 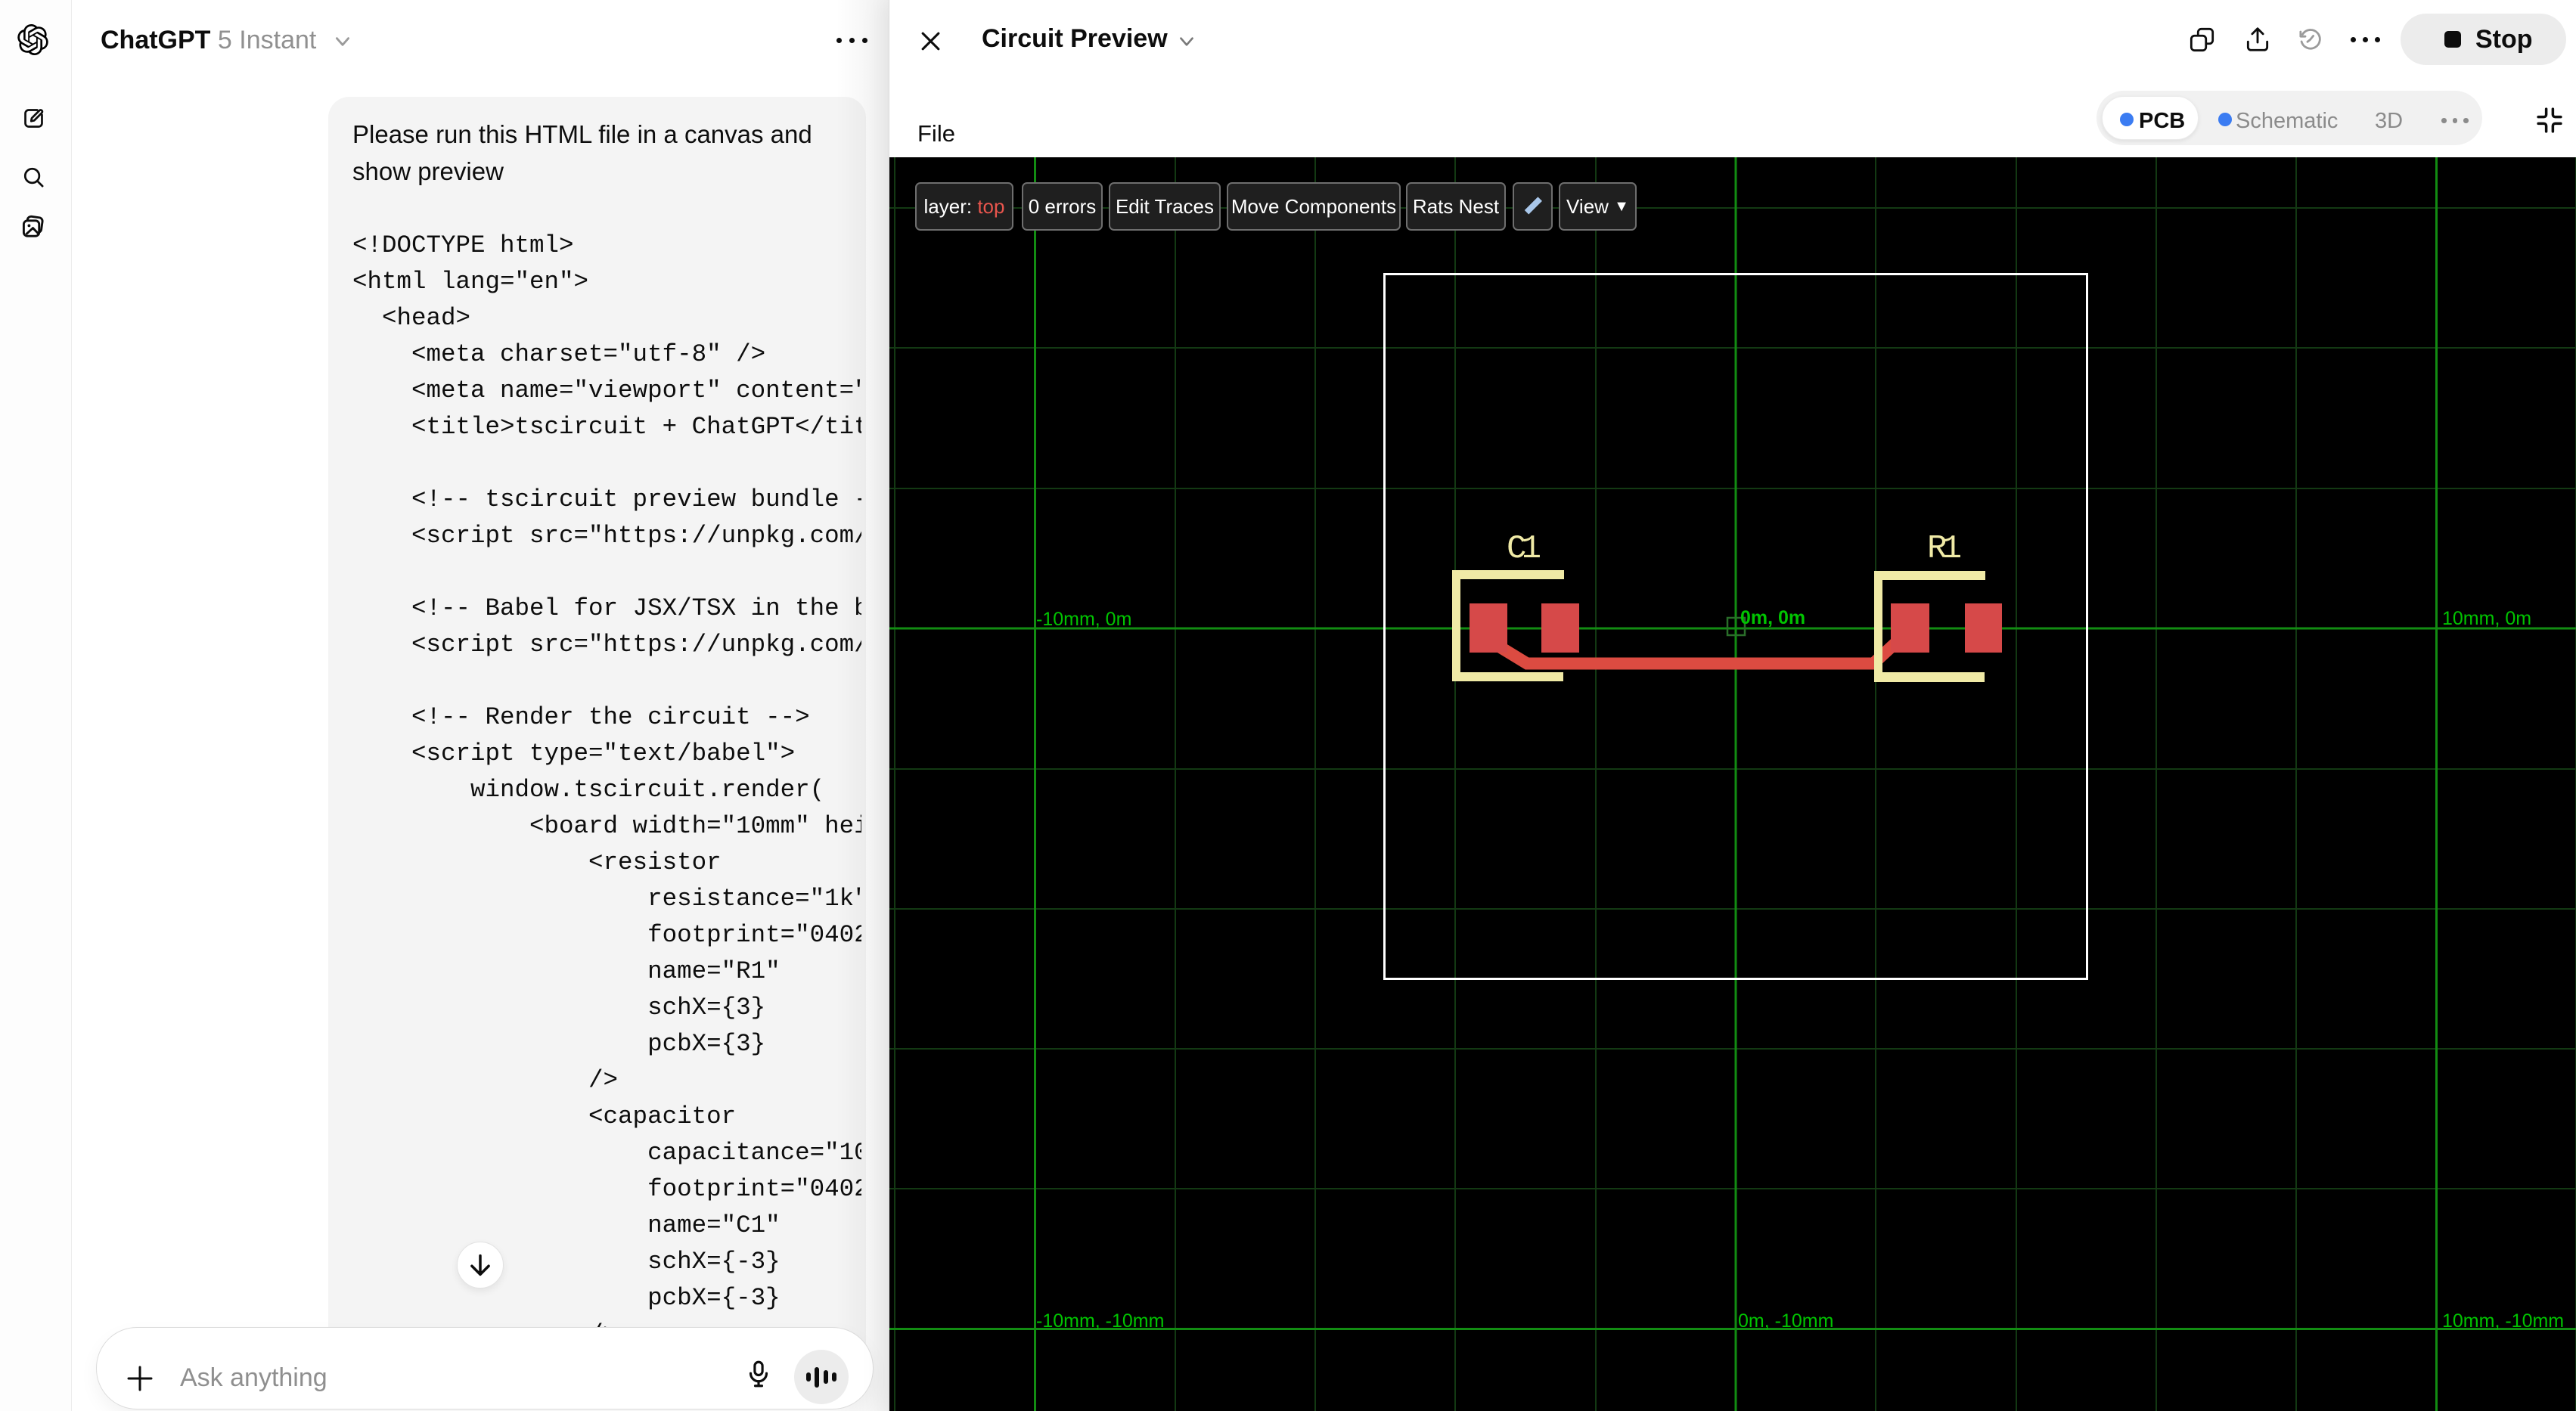 I want to click on svg-text: R1, so click(x=1944, y=549).